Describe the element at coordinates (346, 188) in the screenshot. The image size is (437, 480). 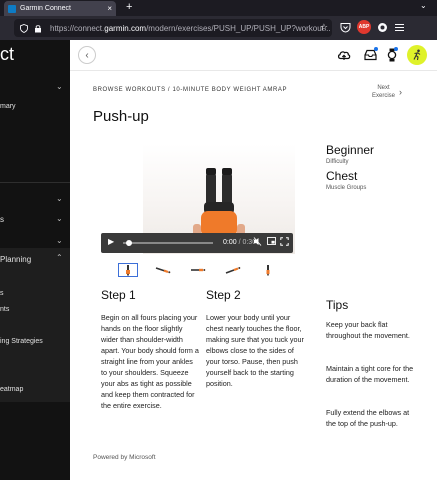
I see `muscle-group-label: Muscle Groups` at that location.